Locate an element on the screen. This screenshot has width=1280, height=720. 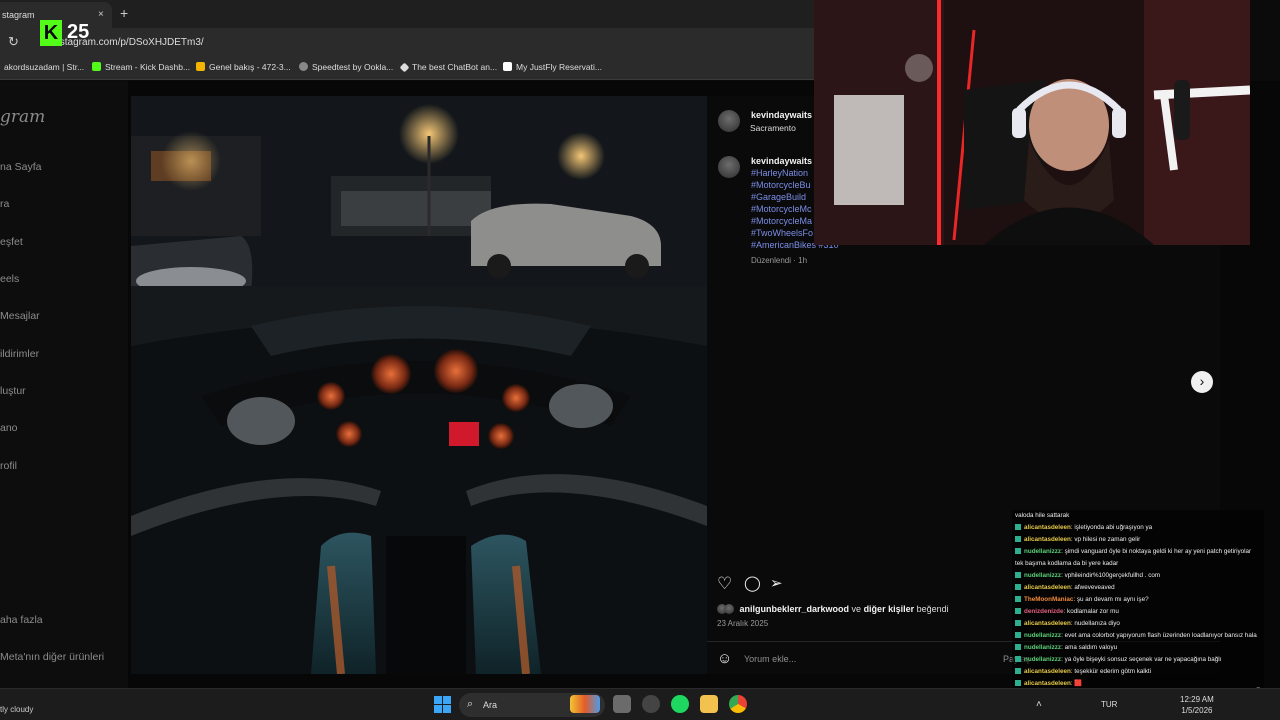
address-bar-row: ↻ instagram.com/p/DSoXHJDETm3/ is located at coordinates (407, 42).